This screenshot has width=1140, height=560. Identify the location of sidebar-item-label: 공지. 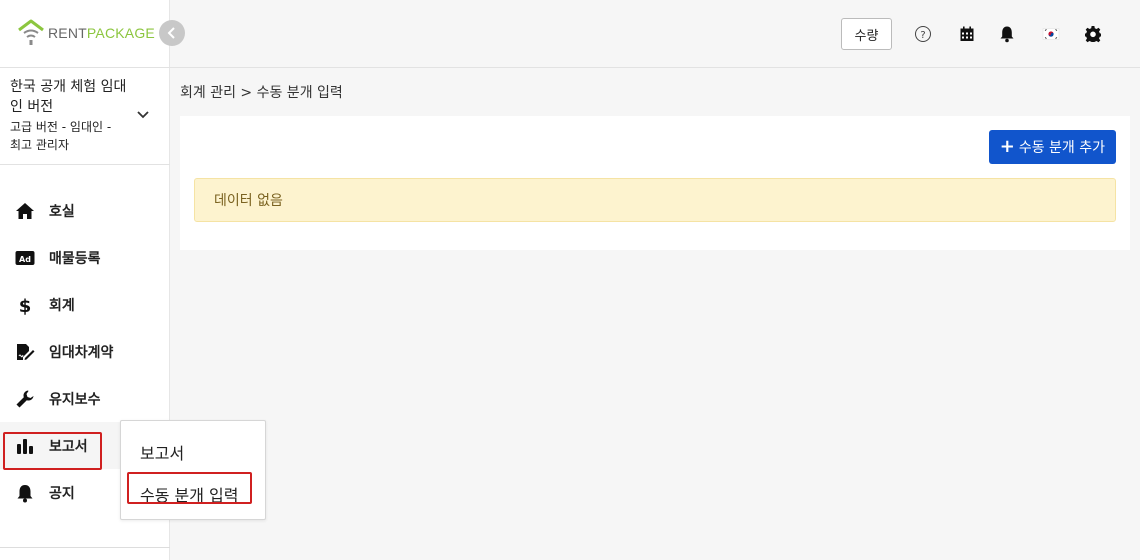
(62, 493).